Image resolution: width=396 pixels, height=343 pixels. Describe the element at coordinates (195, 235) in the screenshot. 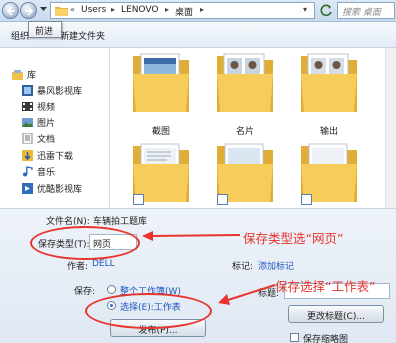

I see `annotation-arrow-type` at that location.